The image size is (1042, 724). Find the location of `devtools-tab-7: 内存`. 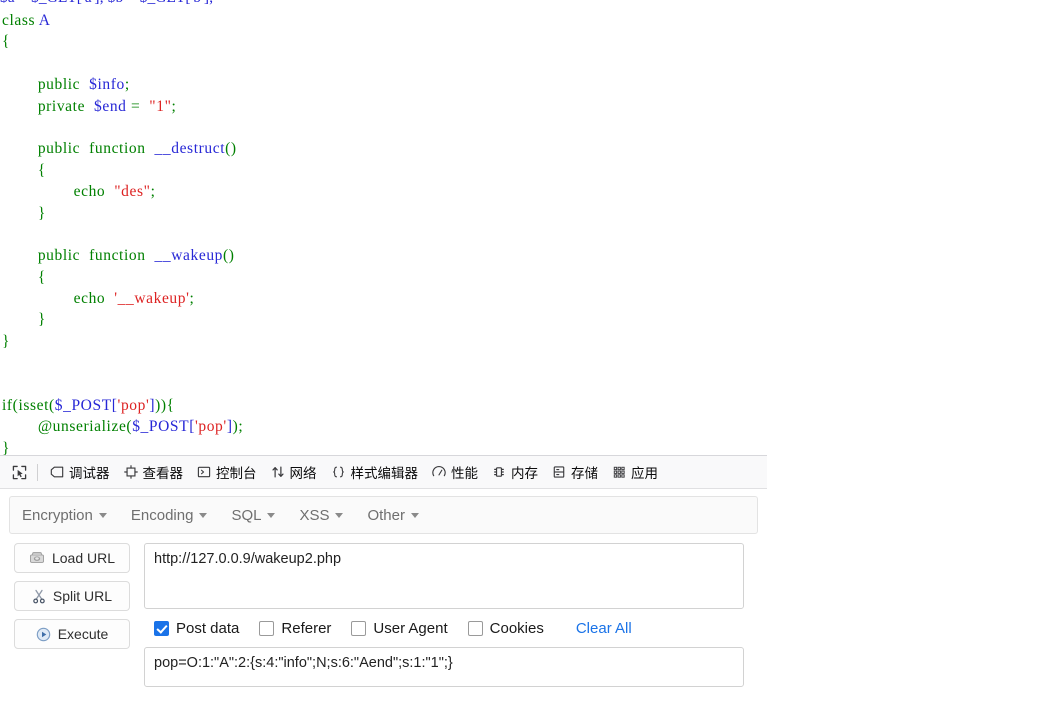

devtools-tab-7: 内存 is located at coordinates (515, 472).